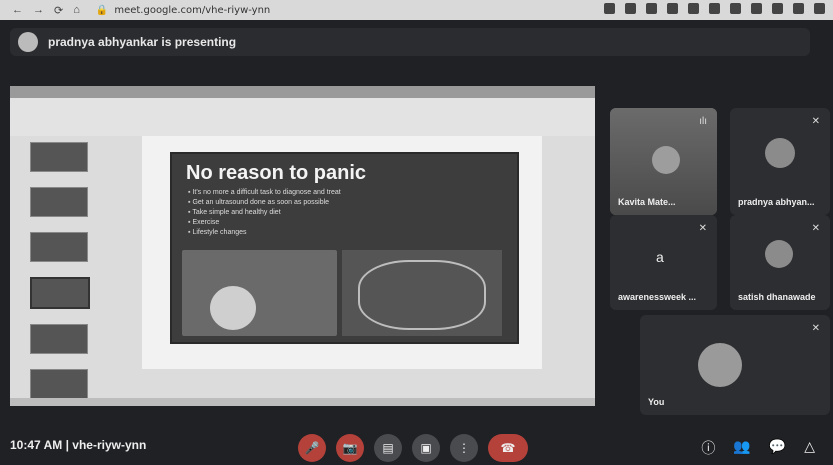  I want to click on participant-face, so click(666, 160).